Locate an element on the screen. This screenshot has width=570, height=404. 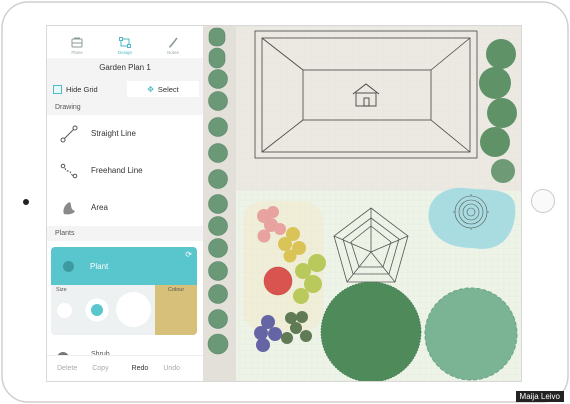
hide-grid-label: Hide Grid is located at coordinates (82, 89).